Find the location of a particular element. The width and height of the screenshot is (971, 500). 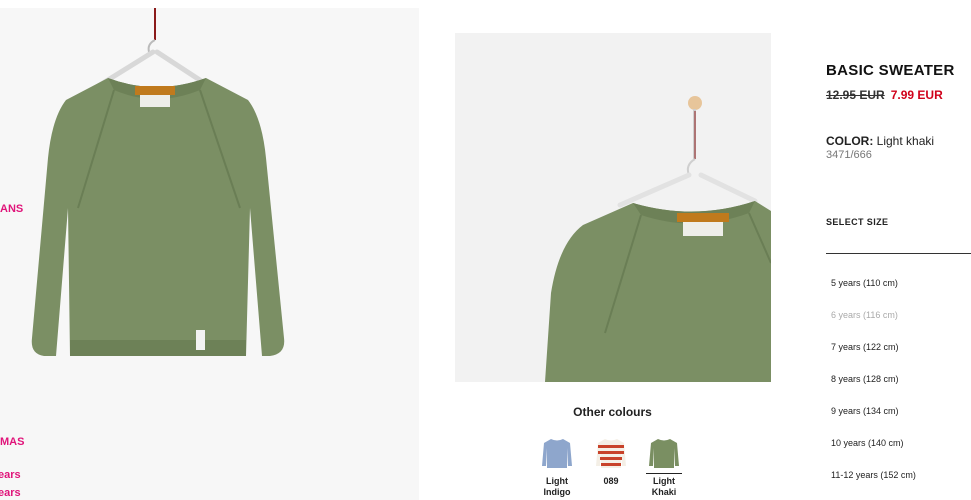

size-option: 9 years (134 cm) is located at coordinates (865, 411).